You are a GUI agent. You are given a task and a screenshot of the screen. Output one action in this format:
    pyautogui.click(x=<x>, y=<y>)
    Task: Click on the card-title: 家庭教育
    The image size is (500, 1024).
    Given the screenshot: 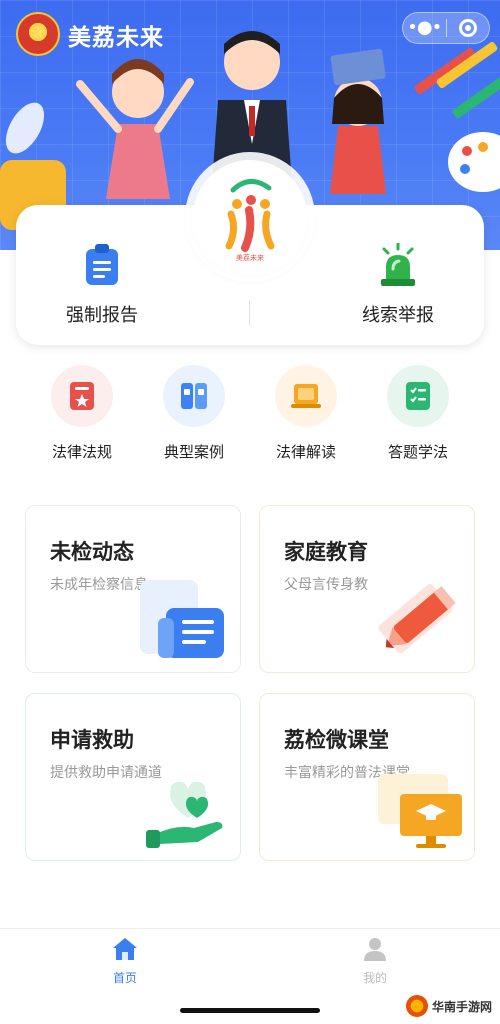 What is the action you would take?
    pyautogui.click(x=326, y=552)
    